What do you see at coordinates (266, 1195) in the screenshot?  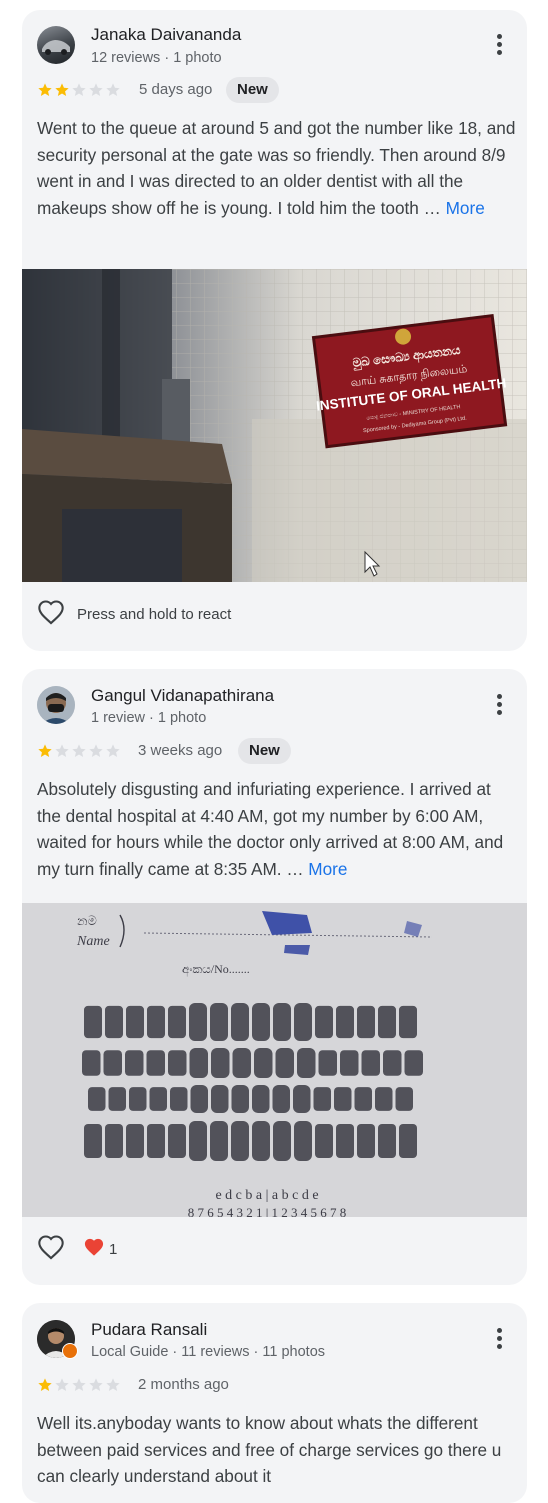 I see `primary-teeth-letters: e d c b a | a b c d e` at bounding box center [266, 1195].